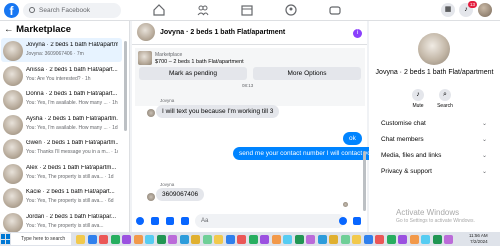  Describe the element at coordinates (402, 139) in the screenshot. I see `chat-members-section: Chat members` at that location.